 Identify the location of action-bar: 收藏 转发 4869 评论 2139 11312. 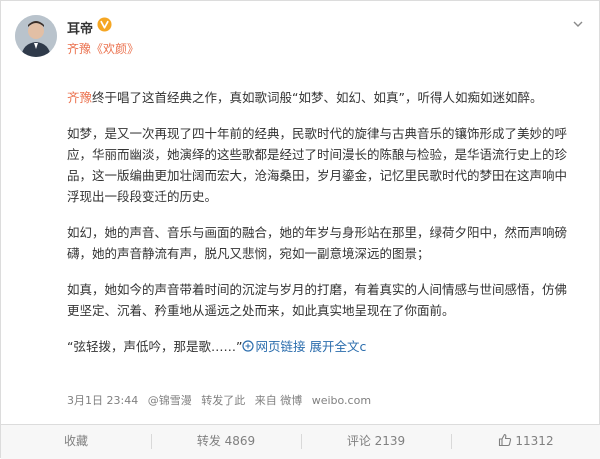
(300, 441).